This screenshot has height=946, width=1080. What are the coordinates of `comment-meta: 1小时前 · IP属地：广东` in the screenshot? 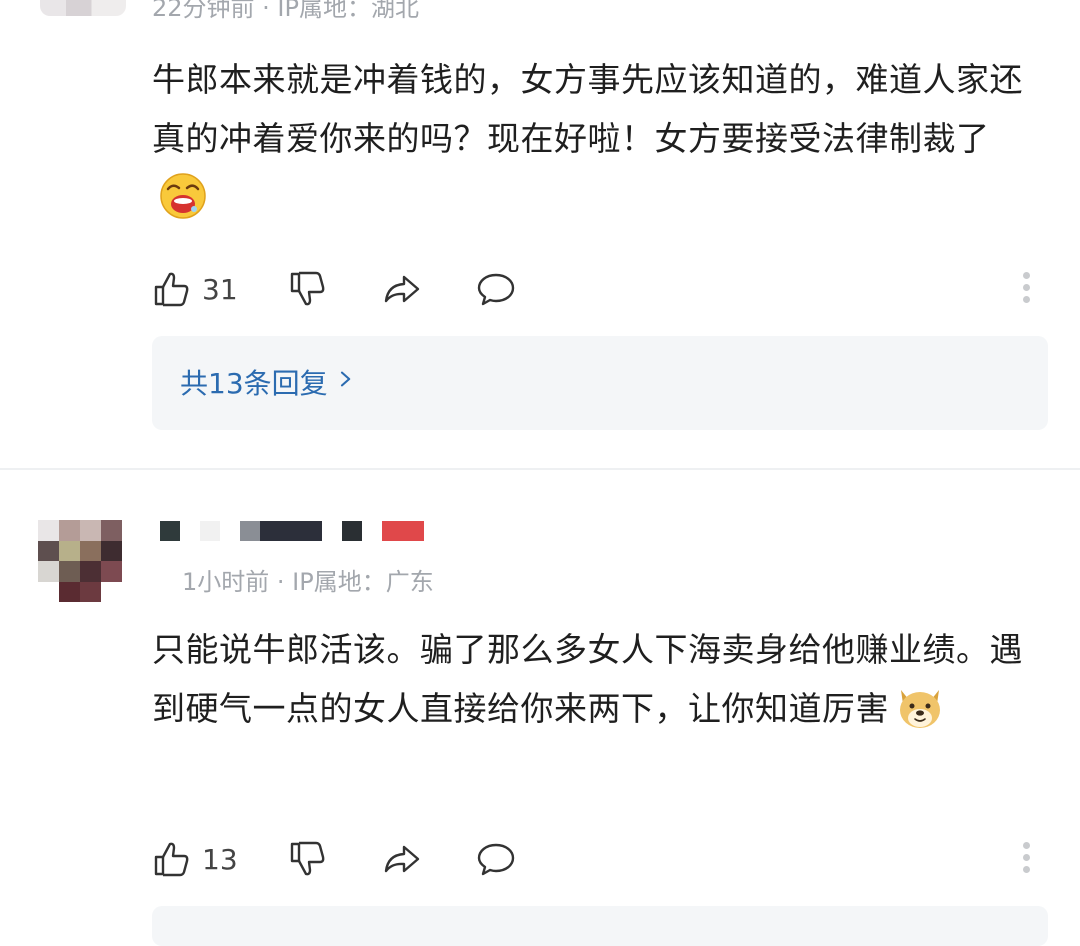 It's located at (308, 582).